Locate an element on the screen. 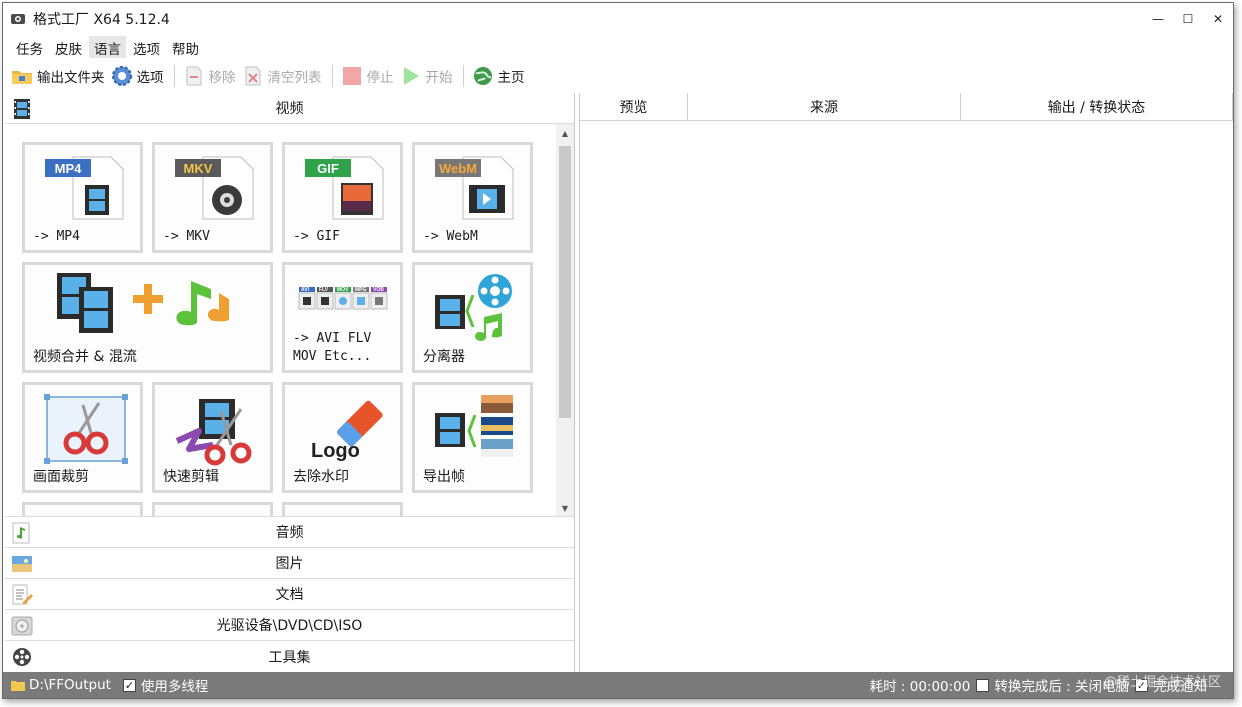 Image resolution: width=1242 pixels, height=707 pixels. tile-video-merge: 视频合并 & 混流 is located at coordinates (147, 317).